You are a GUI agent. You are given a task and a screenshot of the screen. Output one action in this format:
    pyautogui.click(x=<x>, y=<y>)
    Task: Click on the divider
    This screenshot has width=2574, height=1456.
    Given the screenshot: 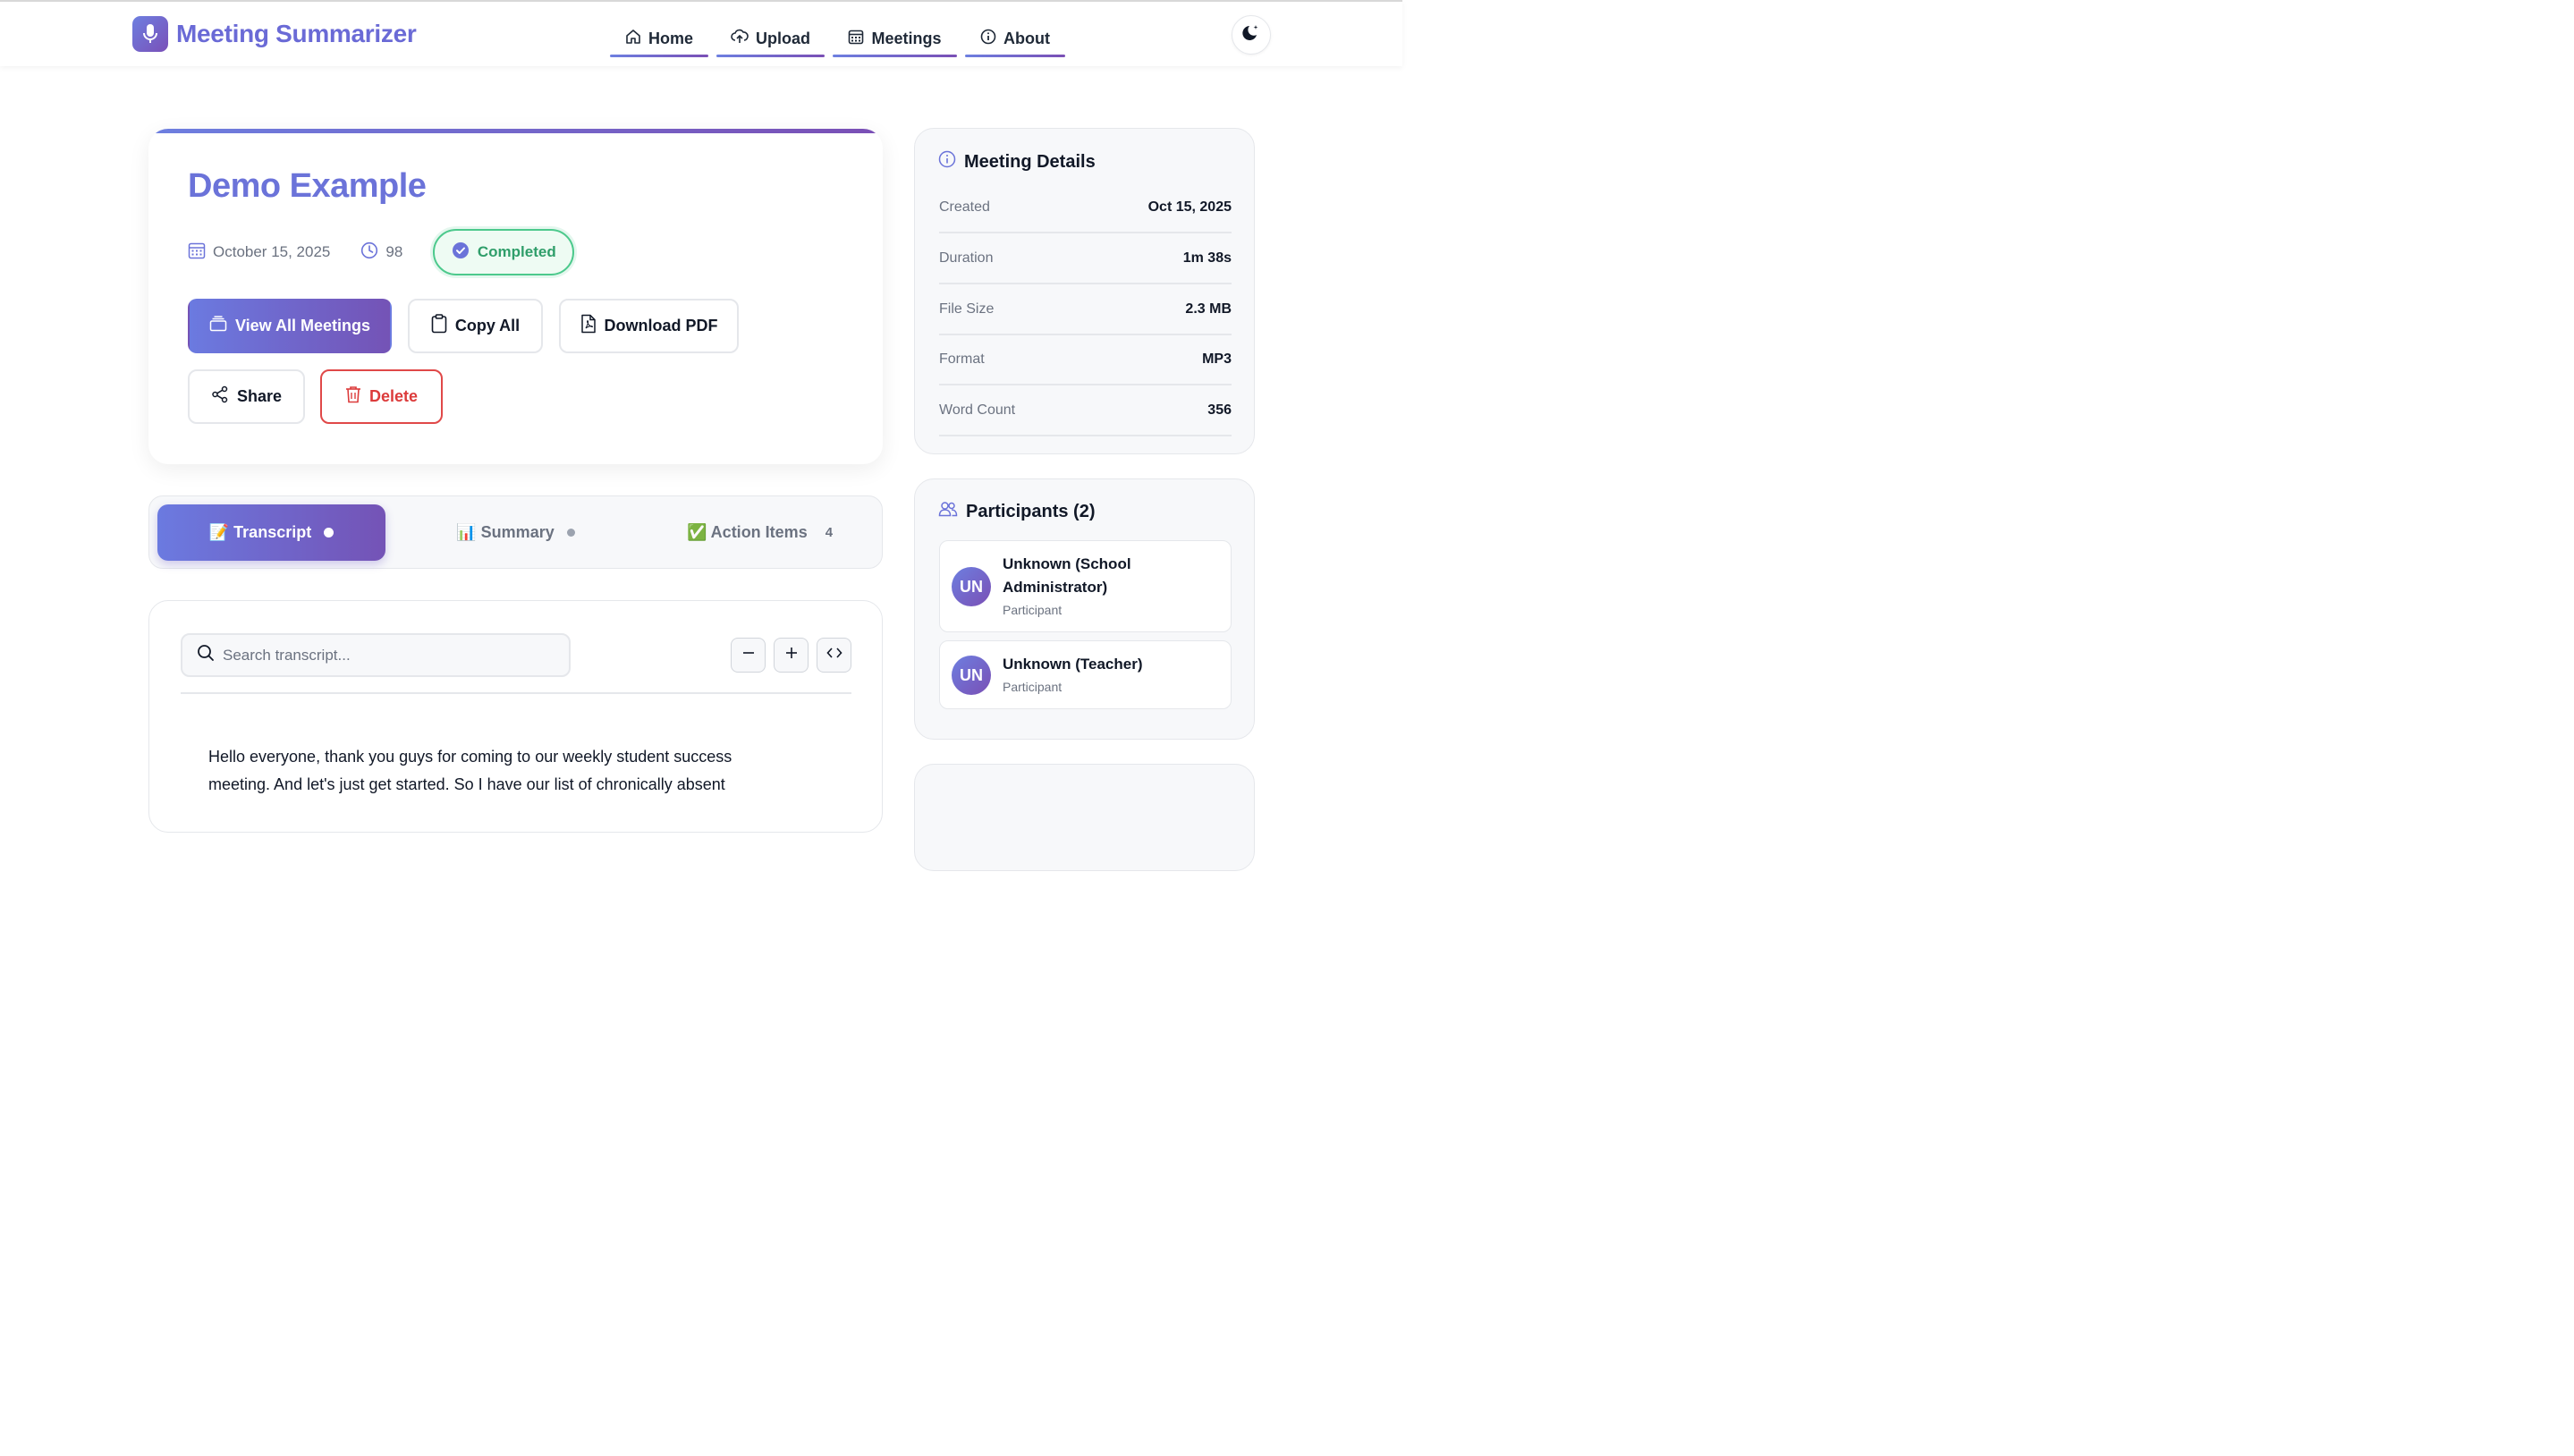 What is the action you would take?
    pyautogui.click(x=516, y=693)
    